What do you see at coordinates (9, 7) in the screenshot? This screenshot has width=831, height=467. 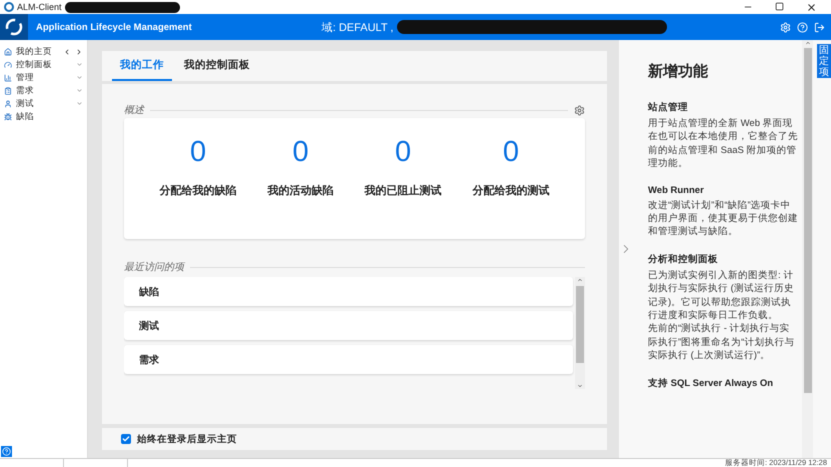 I see `app-icon` at bounding box center [9, 7].